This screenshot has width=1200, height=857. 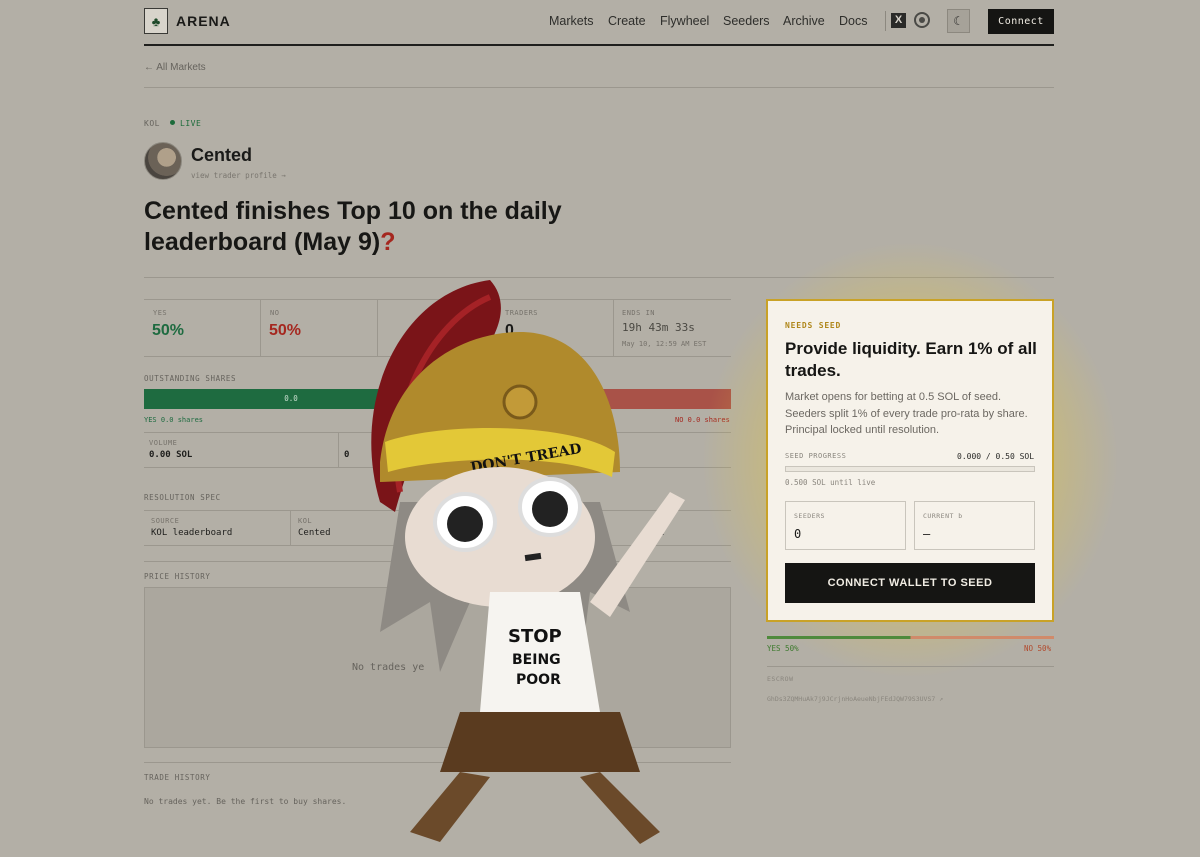 I want to click on nav-docs: Docs, so click(x=853, y=21).